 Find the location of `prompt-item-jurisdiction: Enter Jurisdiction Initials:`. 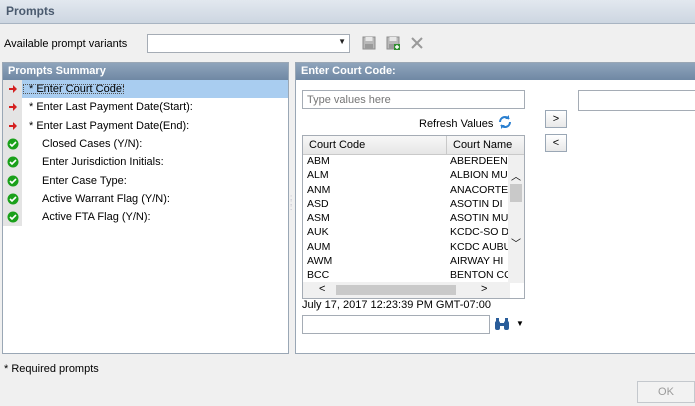

prompt-item-jurisdiction: Enter Jurisdiction Initials: is located at coordinates (145, 162).